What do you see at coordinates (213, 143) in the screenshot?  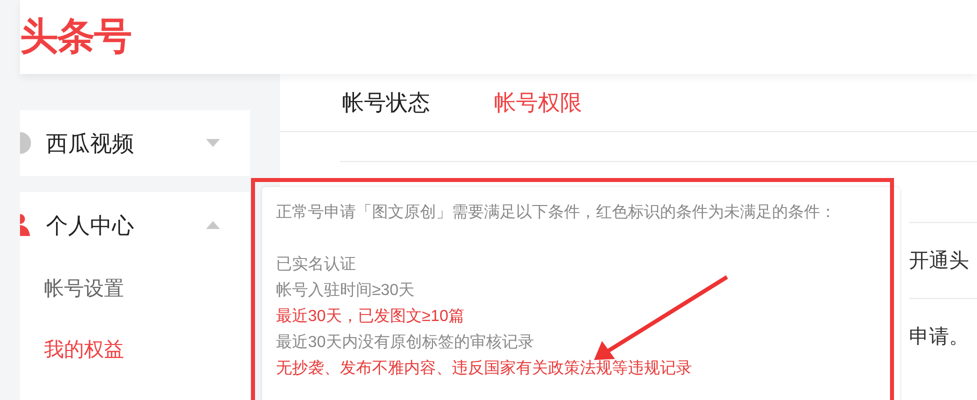 I see `caret-down-icon` at bounding box center [213, 143].